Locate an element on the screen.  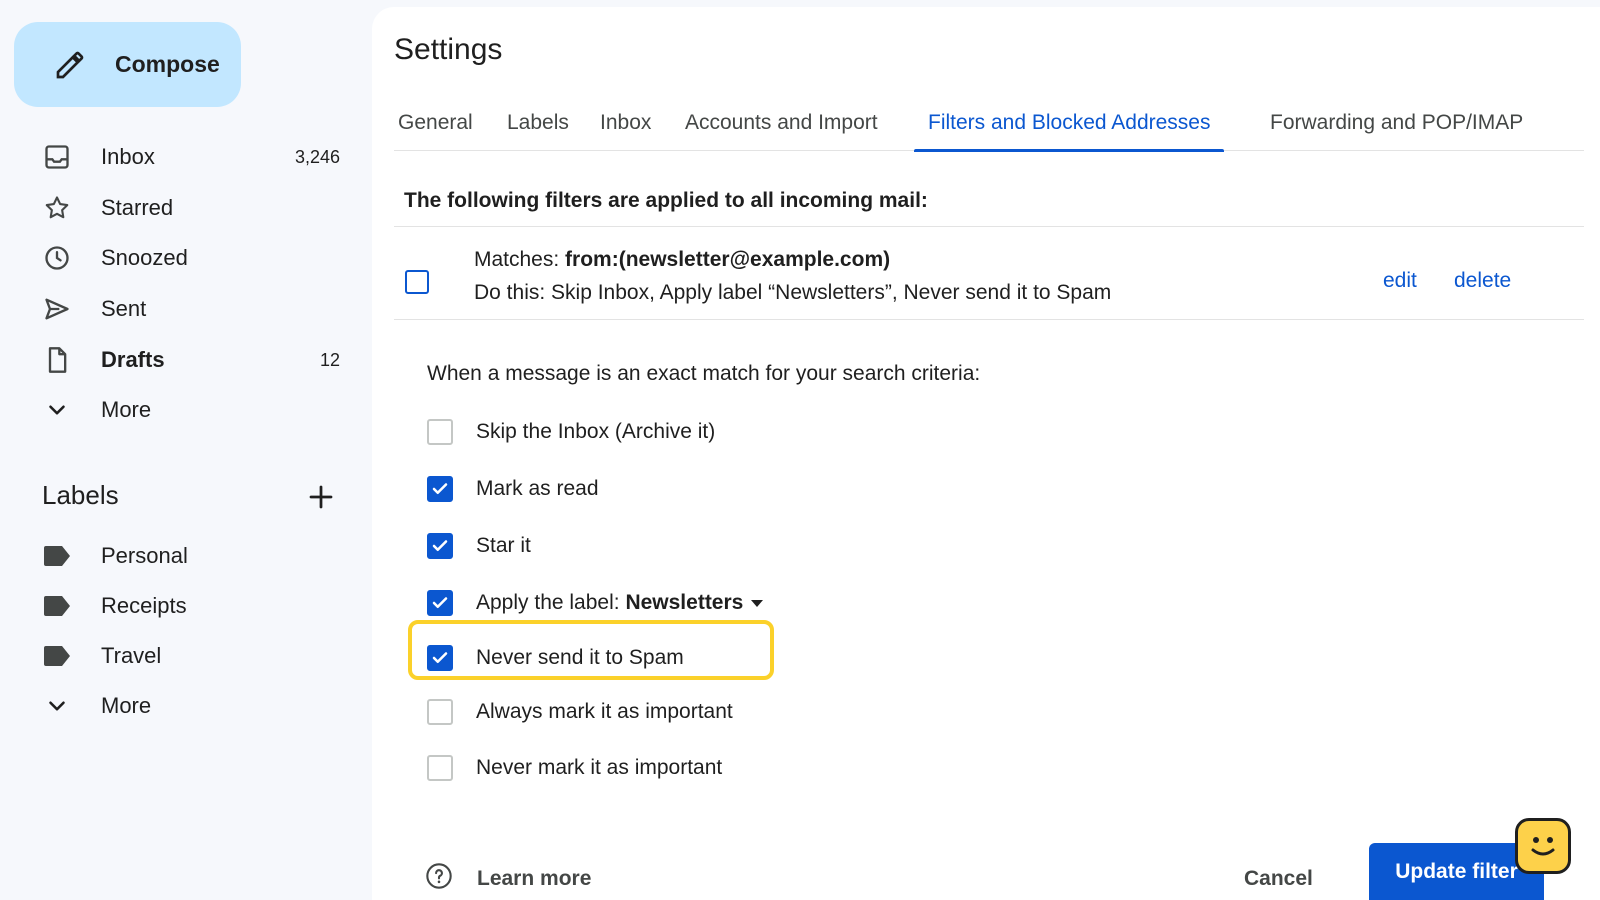
nav-item-count: 12 is located at coordinates (329, 359).